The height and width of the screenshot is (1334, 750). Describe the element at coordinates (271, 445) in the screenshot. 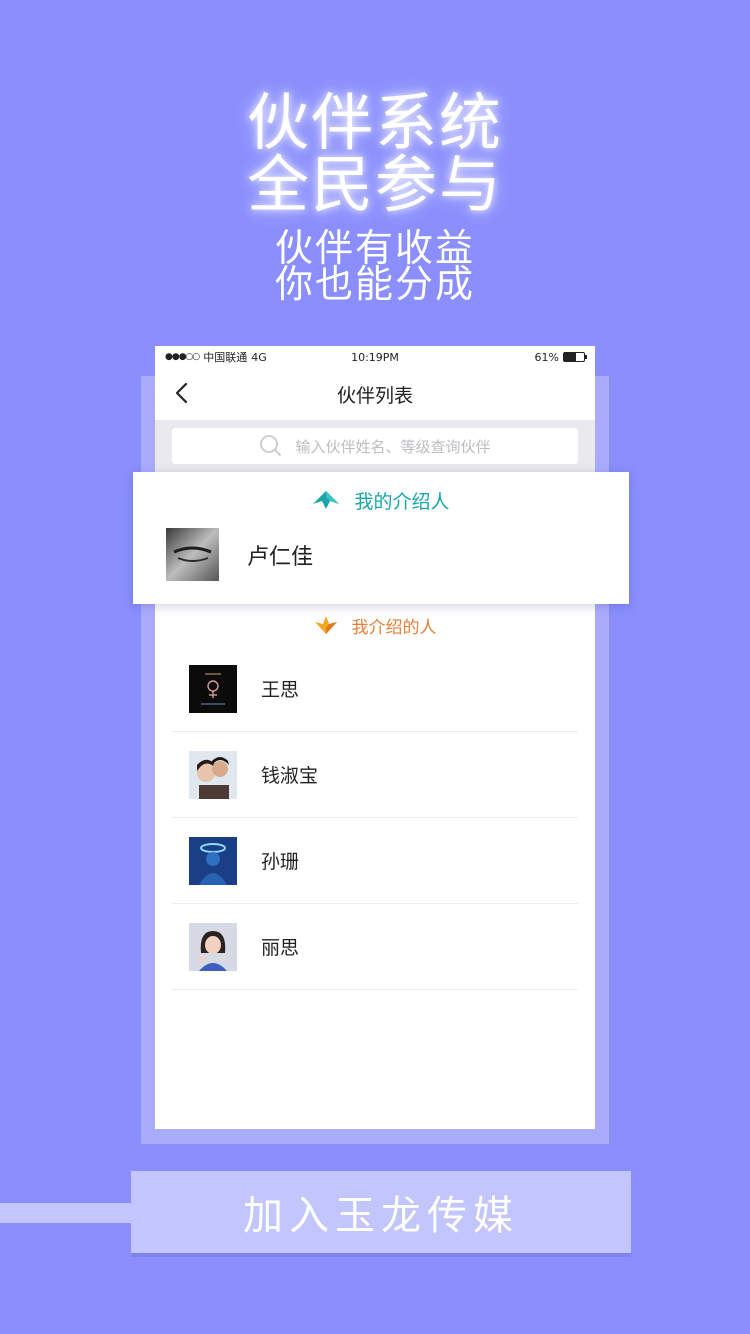

I see `search-icon` at that location.